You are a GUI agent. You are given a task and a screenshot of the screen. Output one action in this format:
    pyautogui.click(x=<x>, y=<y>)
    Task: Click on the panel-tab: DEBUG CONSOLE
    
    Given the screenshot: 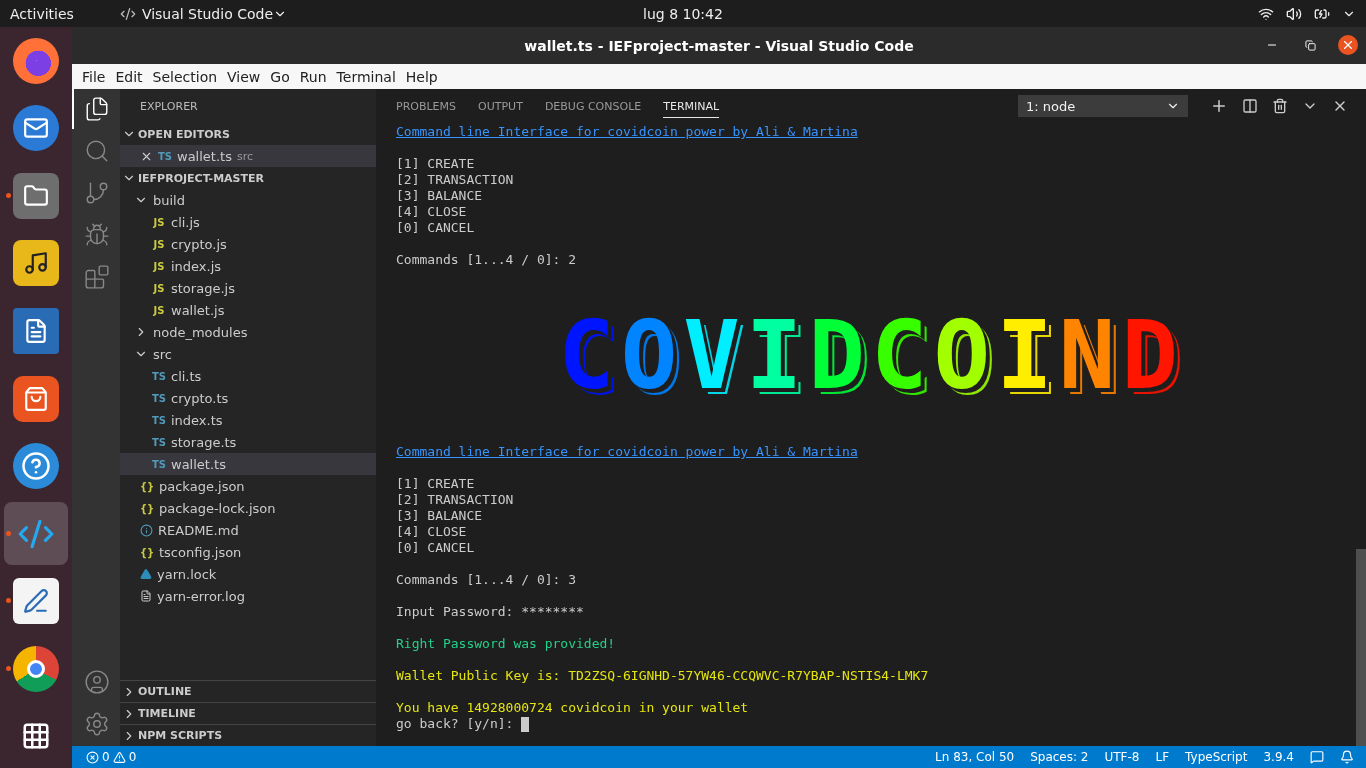 What is the action you would take?
    pyautogui.click(x=593, y=106)
    